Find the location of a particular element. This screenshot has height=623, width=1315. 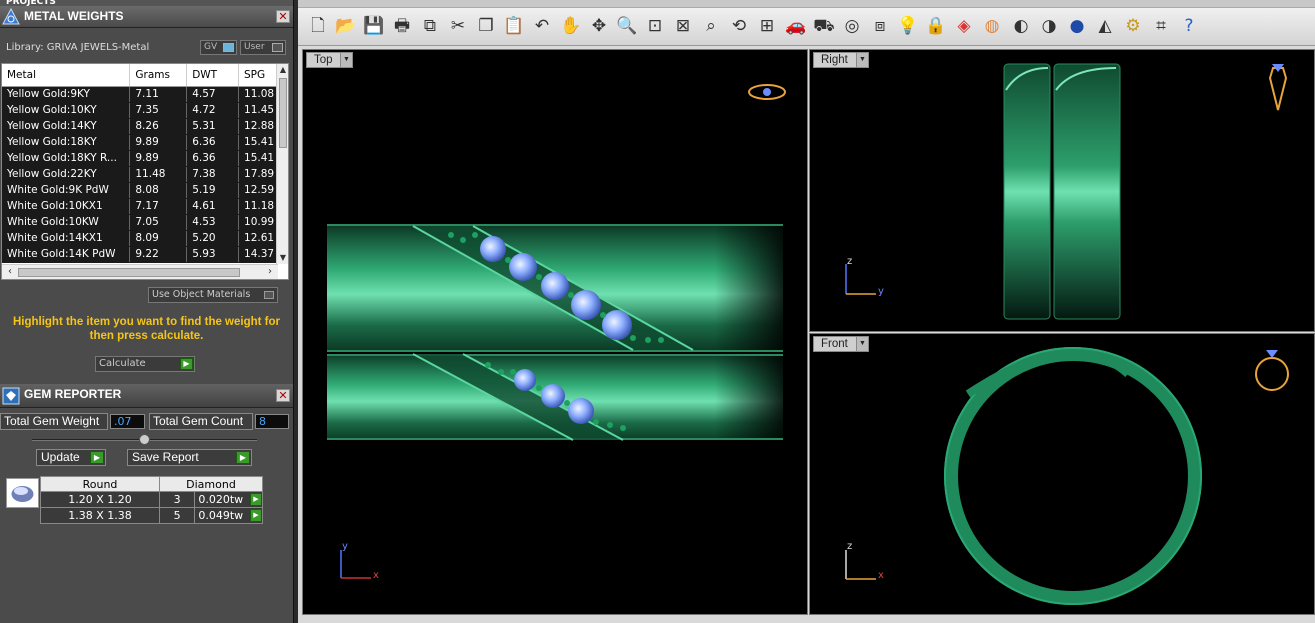

save-icon: 💾 is located at coordinates (374, 26).